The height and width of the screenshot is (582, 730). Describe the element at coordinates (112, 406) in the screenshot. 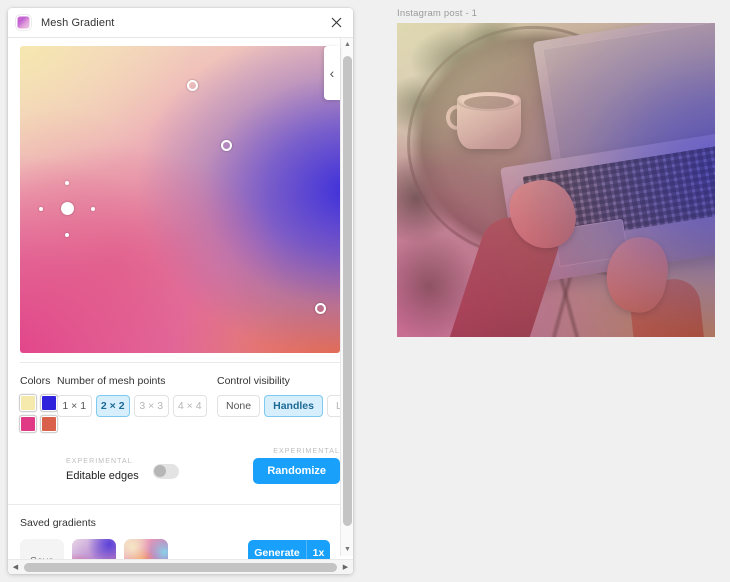

I see `mesh-points-option-2x2: 2 × 2` at that location.